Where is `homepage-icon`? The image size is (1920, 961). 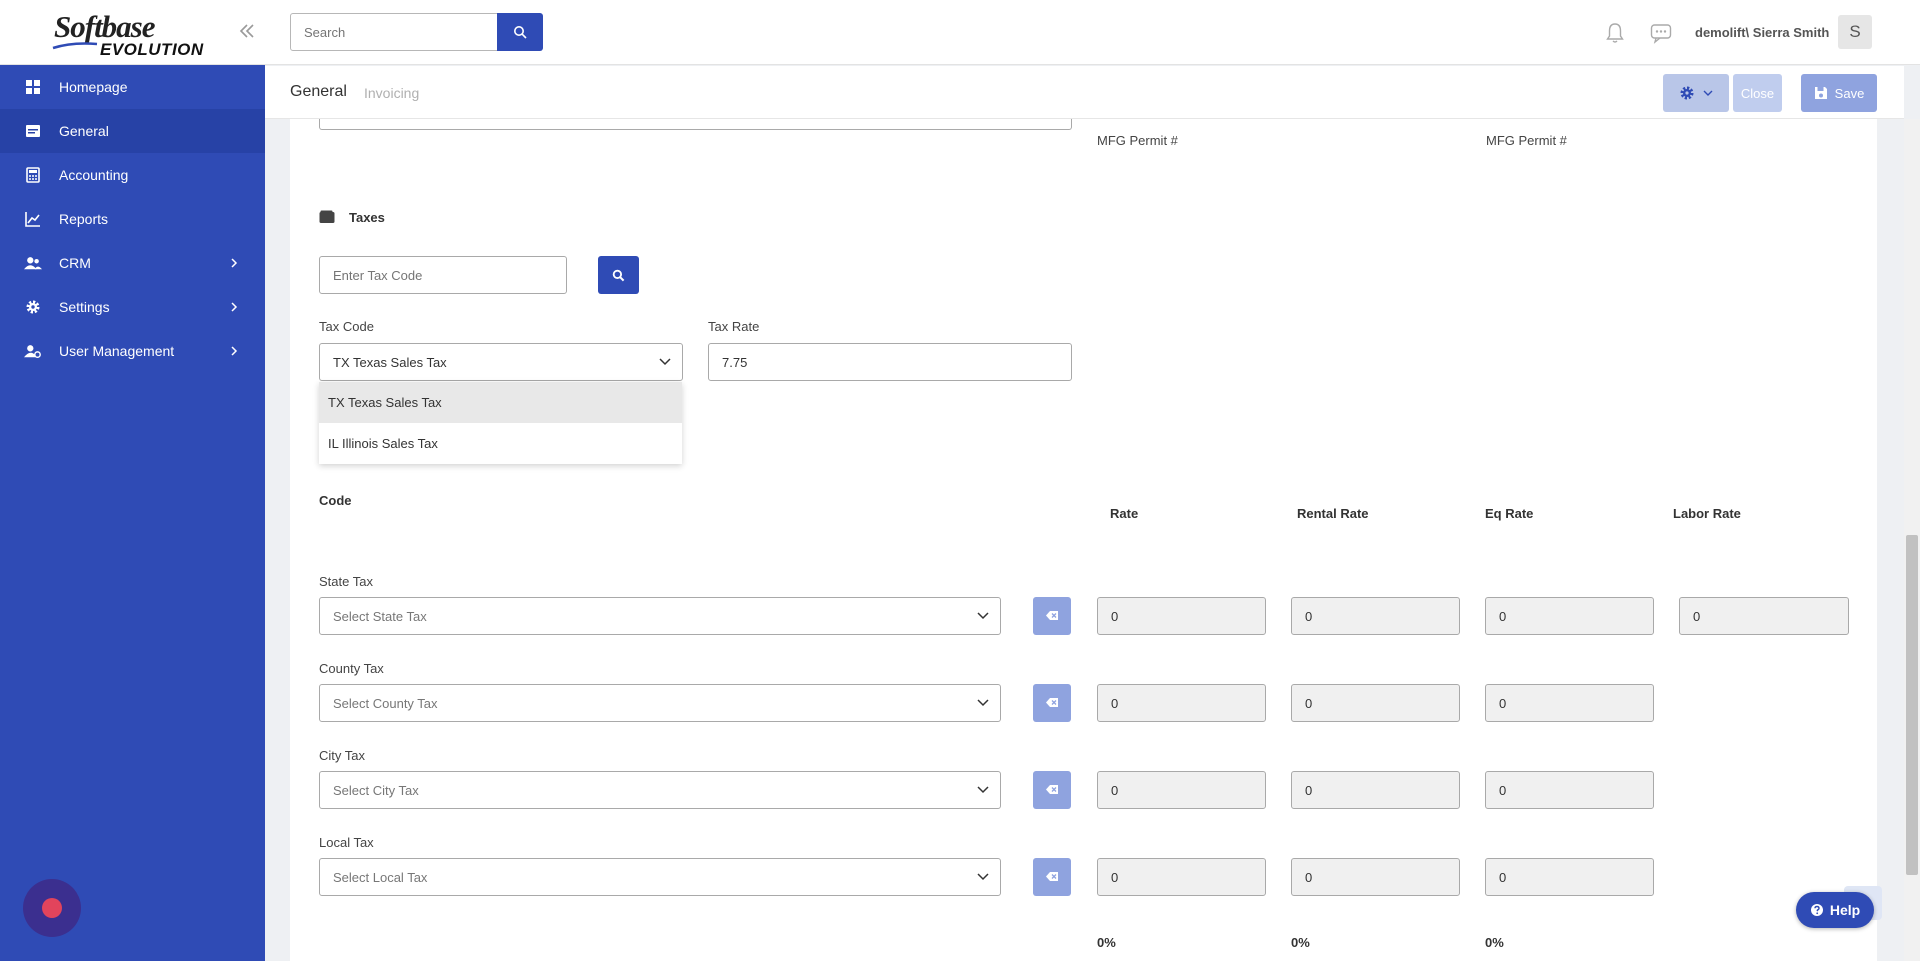
homepage-icon is located at coordinates (33, 87).